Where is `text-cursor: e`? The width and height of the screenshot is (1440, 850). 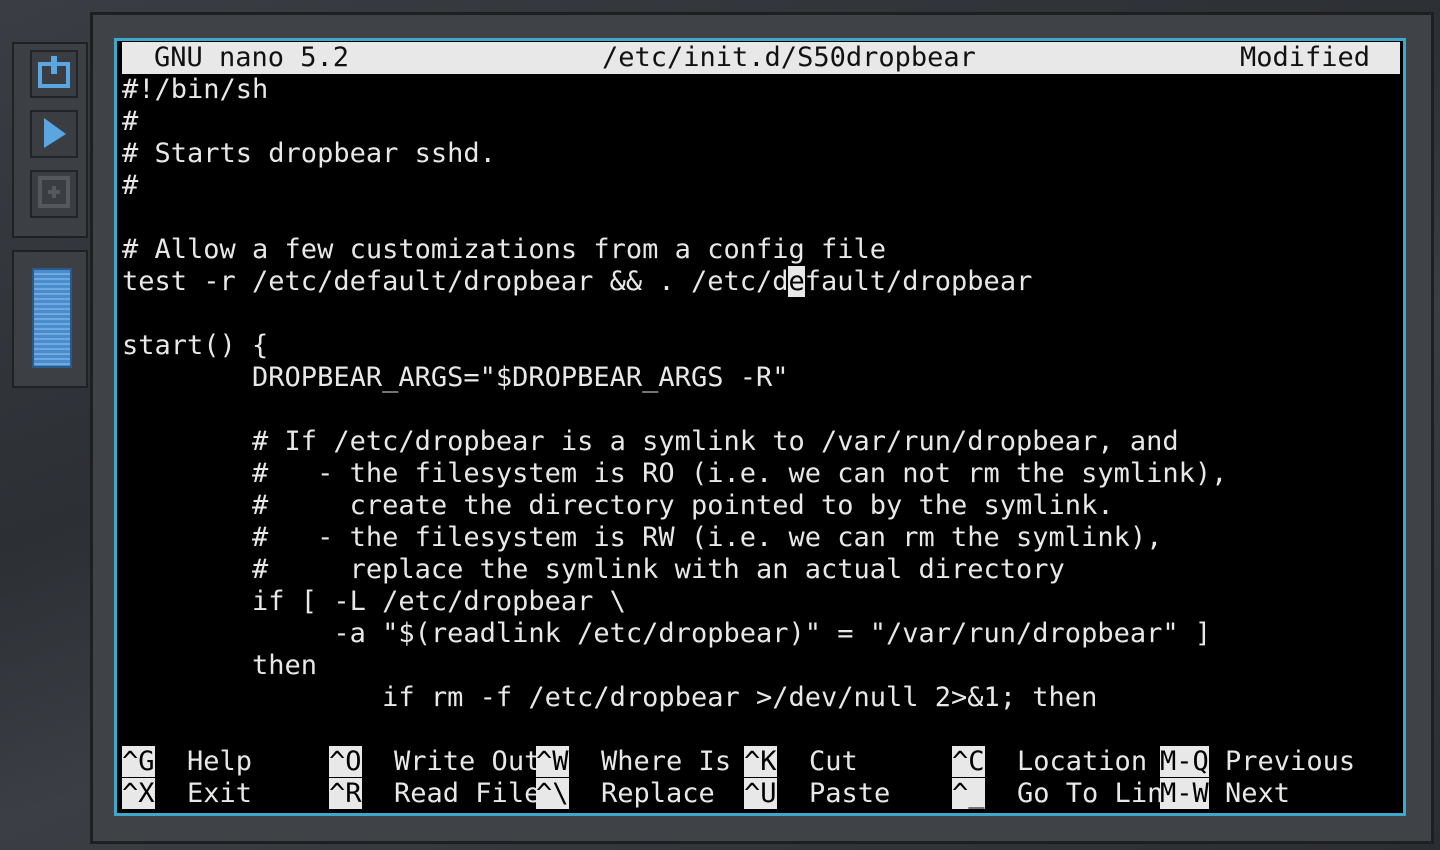 text-cursor: e is located at coordinates (796, 281).